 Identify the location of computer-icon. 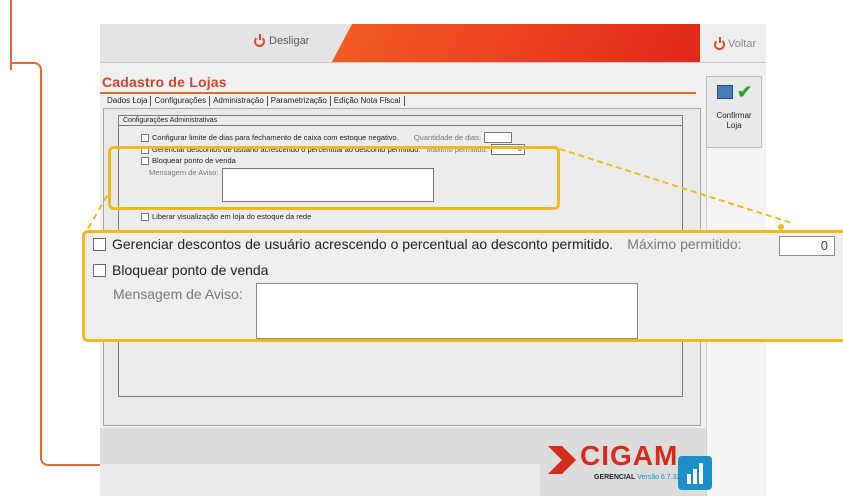
(725, 92).